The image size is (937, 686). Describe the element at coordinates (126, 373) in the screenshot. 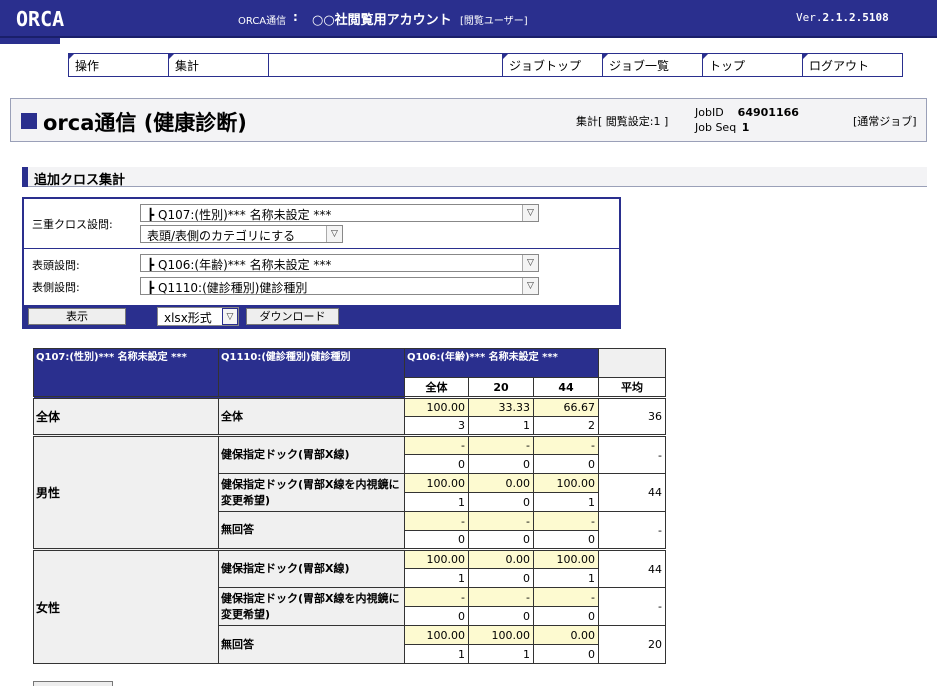

I see `gender-col-header: Q107:(性別)*** 名称未設定 ***` at that location.